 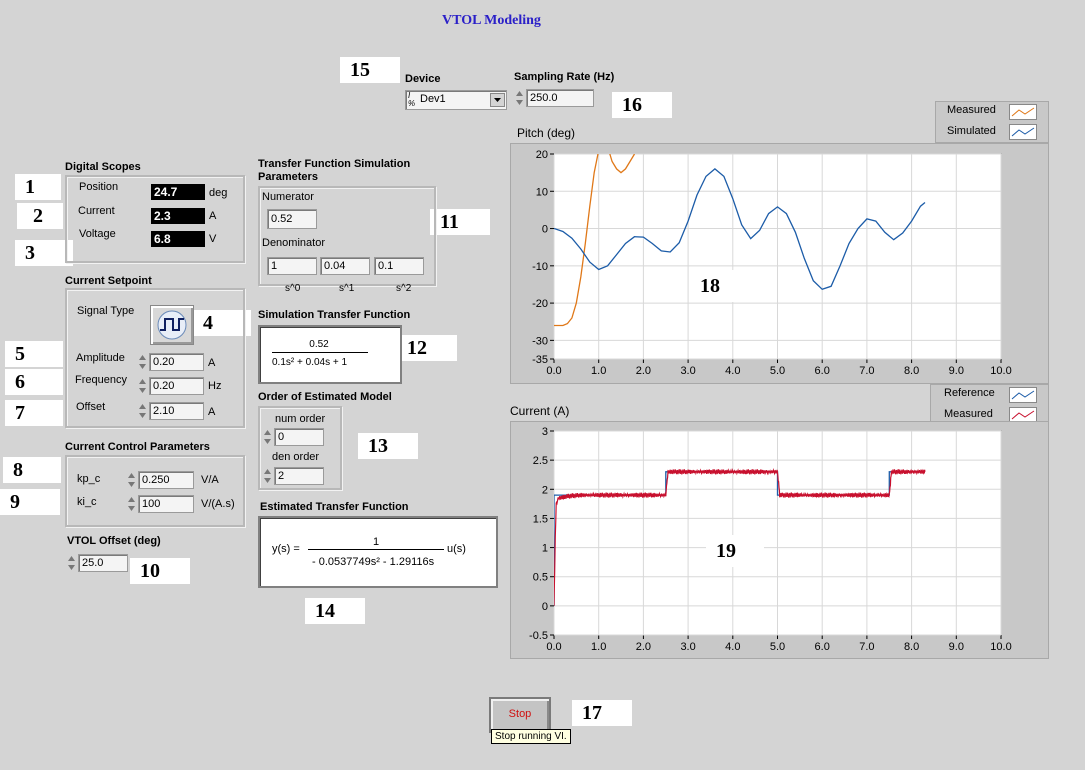 What do you see at coordinates (545, 230) in the screenshot?
I see `pitch-y-tick-label: 0` at bounding box center [545, 230].